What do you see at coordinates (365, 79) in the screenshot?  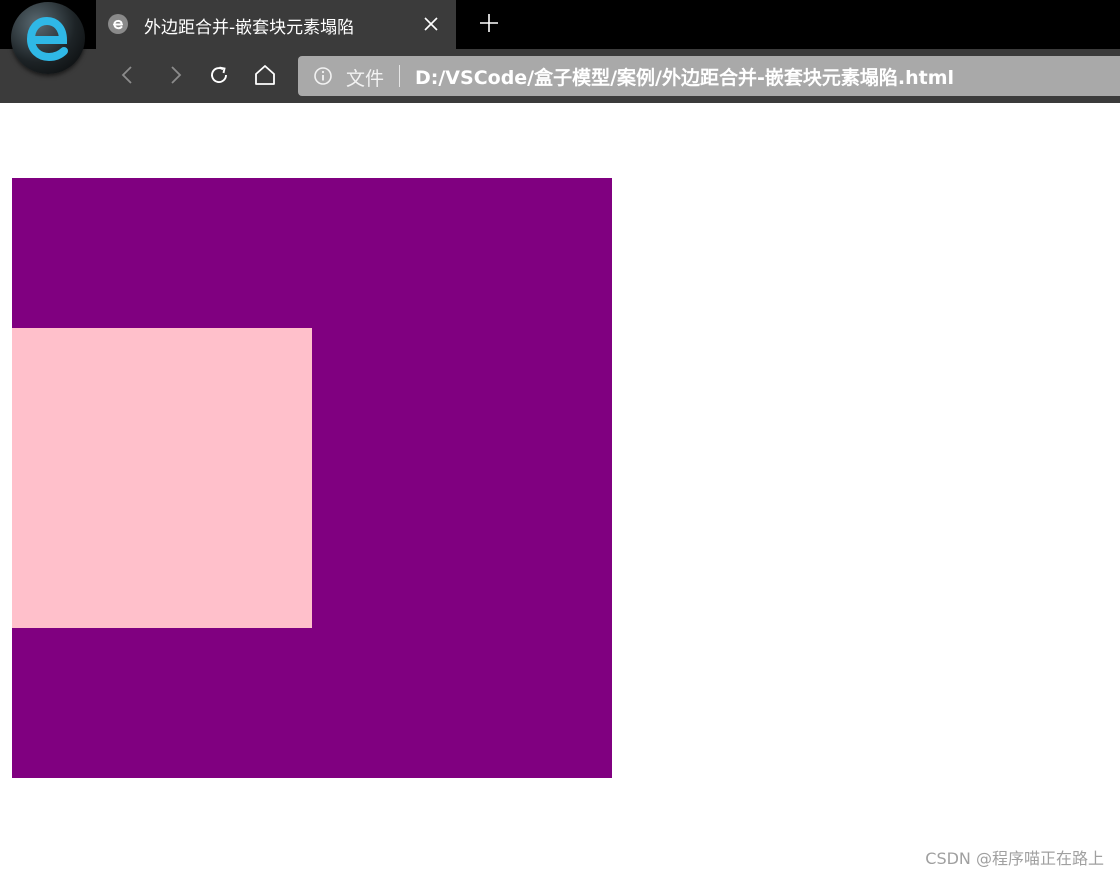 I see `address-scheme-label: 文件` at bounding box center [365, 79].